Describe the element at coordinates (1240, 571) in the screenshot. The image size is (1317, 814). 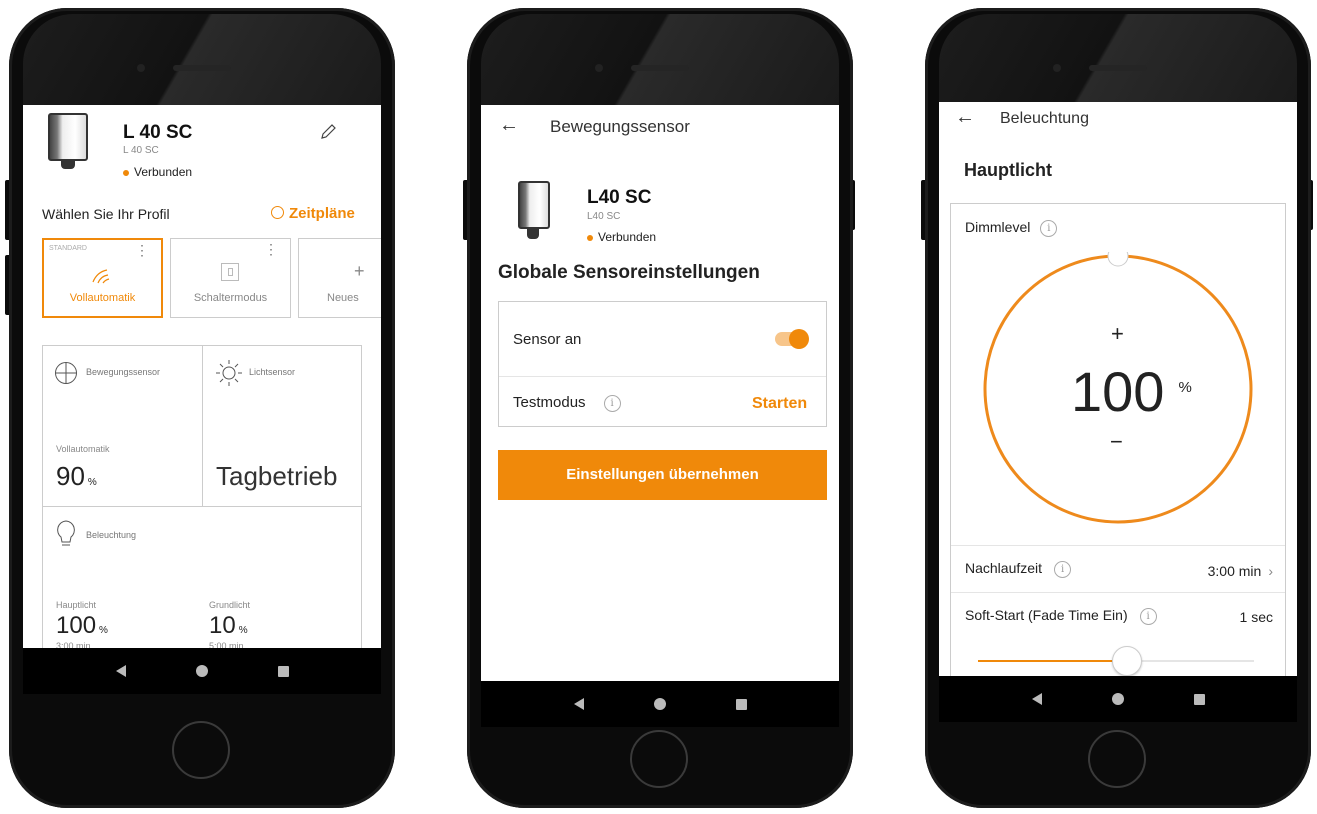
I see `afterrun-value: 3:00 min ›` at that location.